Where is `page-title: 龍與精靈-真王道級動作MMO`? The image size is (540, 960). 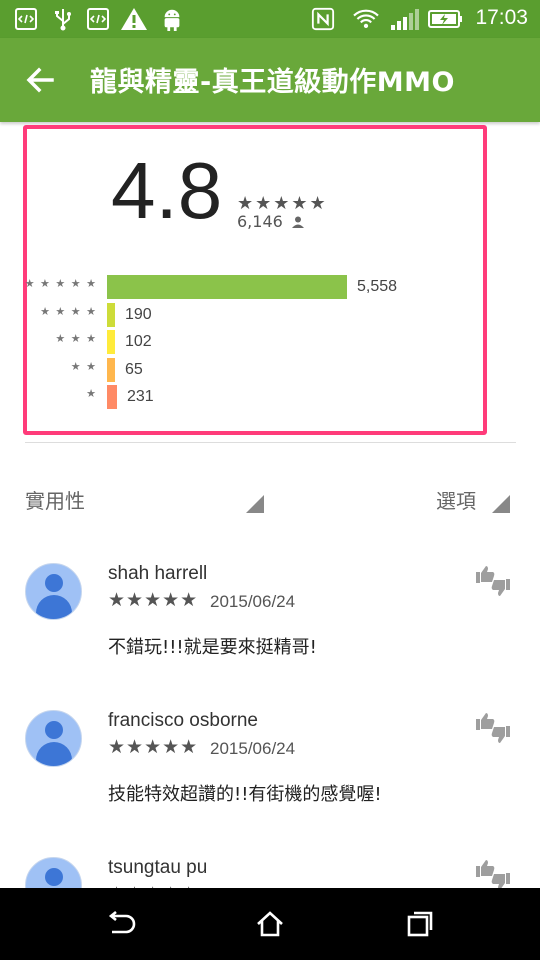 page-title: 龍與精靈-真王道級動作MMO is located at coordinates (272, 82).